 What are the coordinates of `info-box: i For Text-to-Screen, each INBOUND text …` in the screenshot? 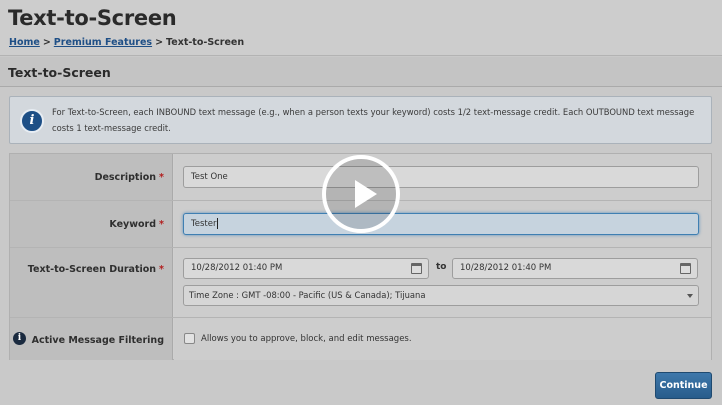 It's located at (360, 120).